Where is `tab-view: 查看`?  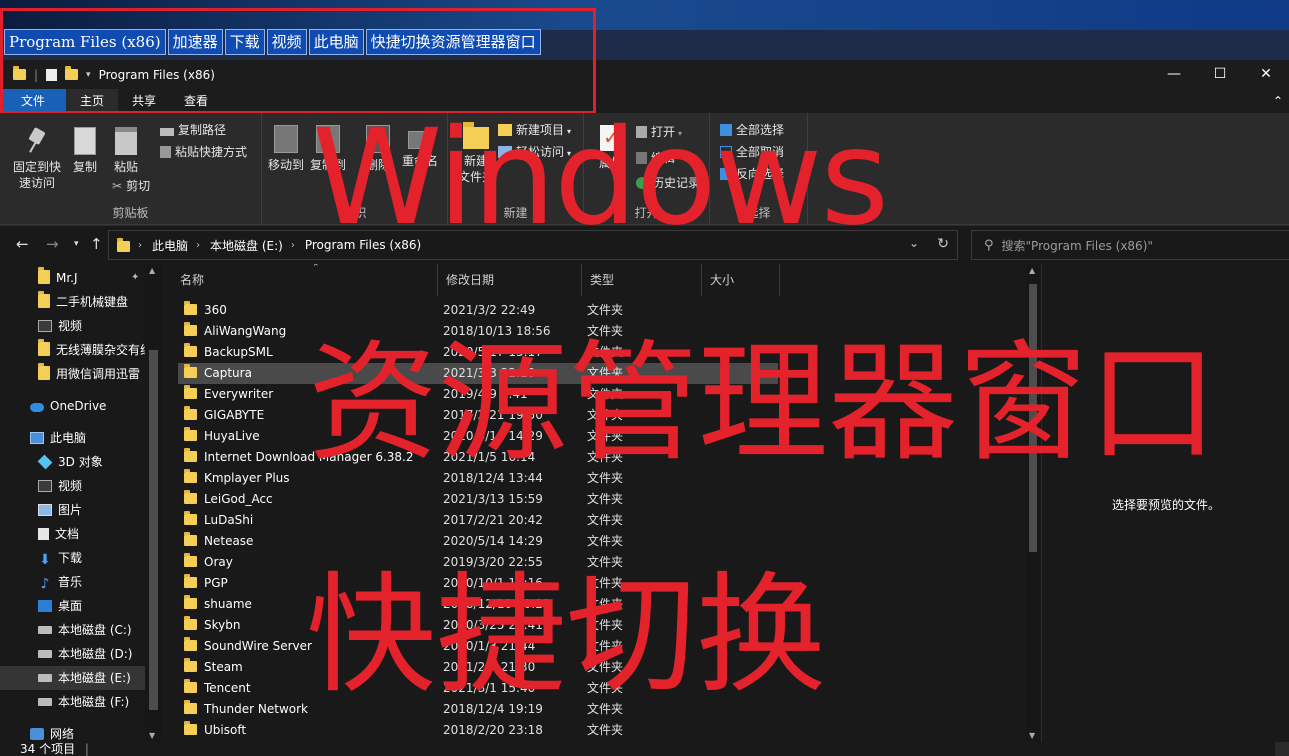 tab-view: 查看 is located at coordinates (196, 101).